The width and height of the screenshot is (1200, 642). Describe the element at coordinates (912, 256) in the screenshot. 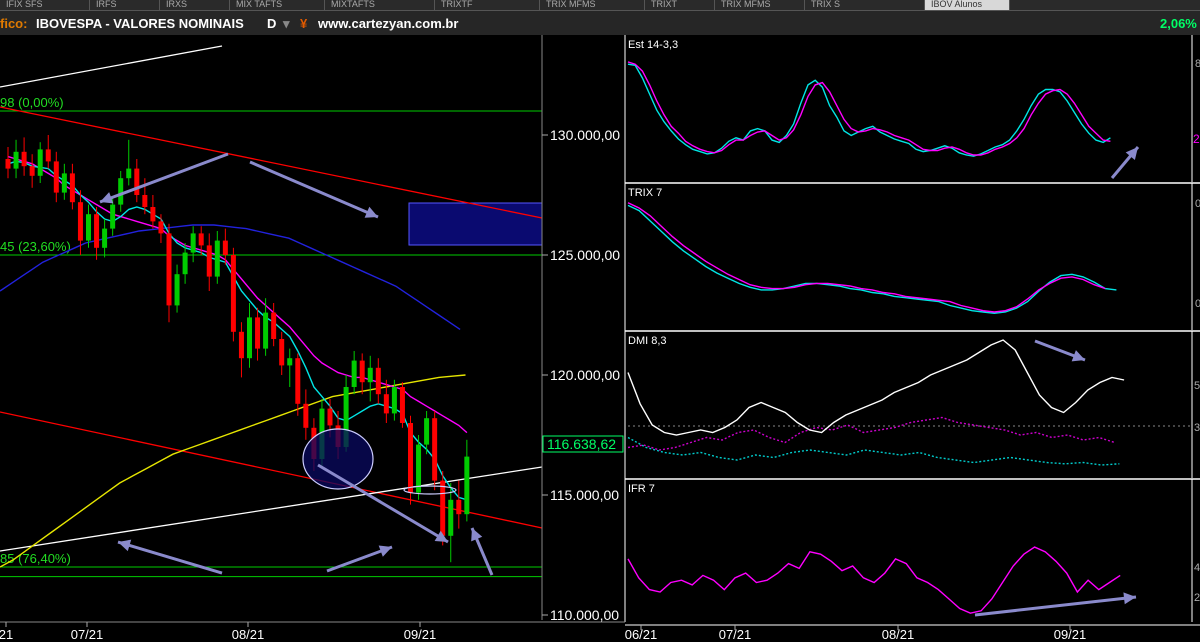

I see `indicator-panel-trix` at that location.